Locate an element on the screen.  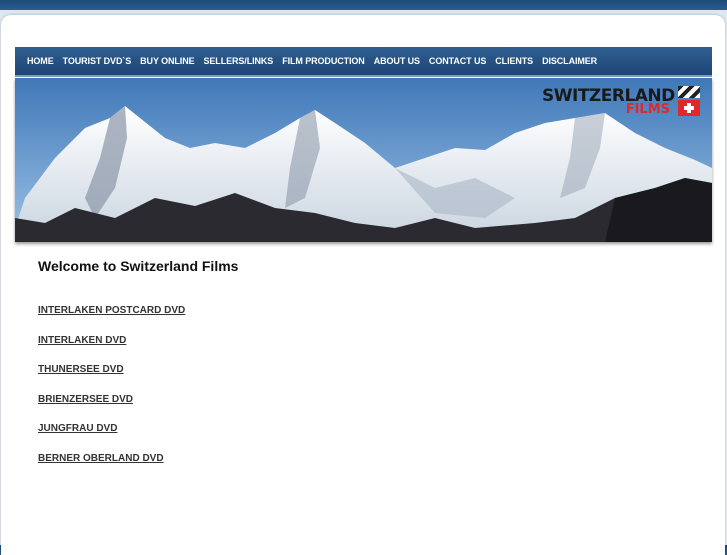
list-item: INTERLAKEN POSTCARD DVD is located at coordinates (138, 315).